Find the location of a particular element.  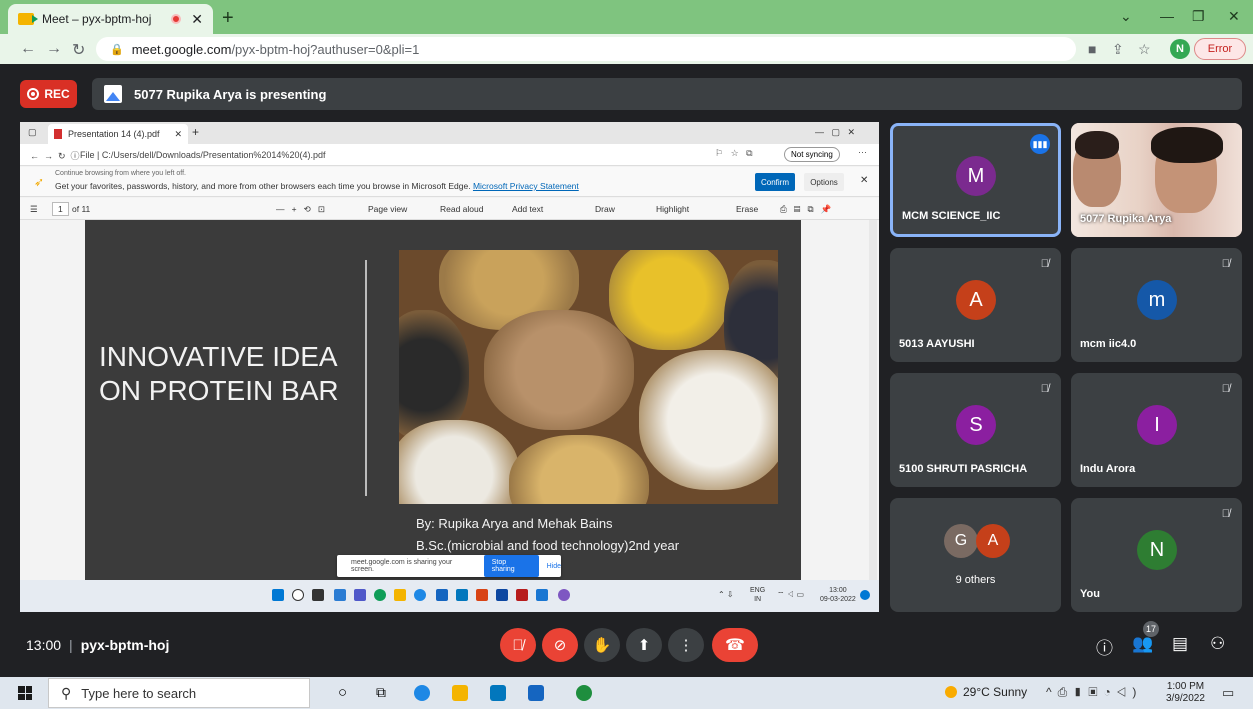

hangup-icon: ☎ is located at coordinates (735, 645).